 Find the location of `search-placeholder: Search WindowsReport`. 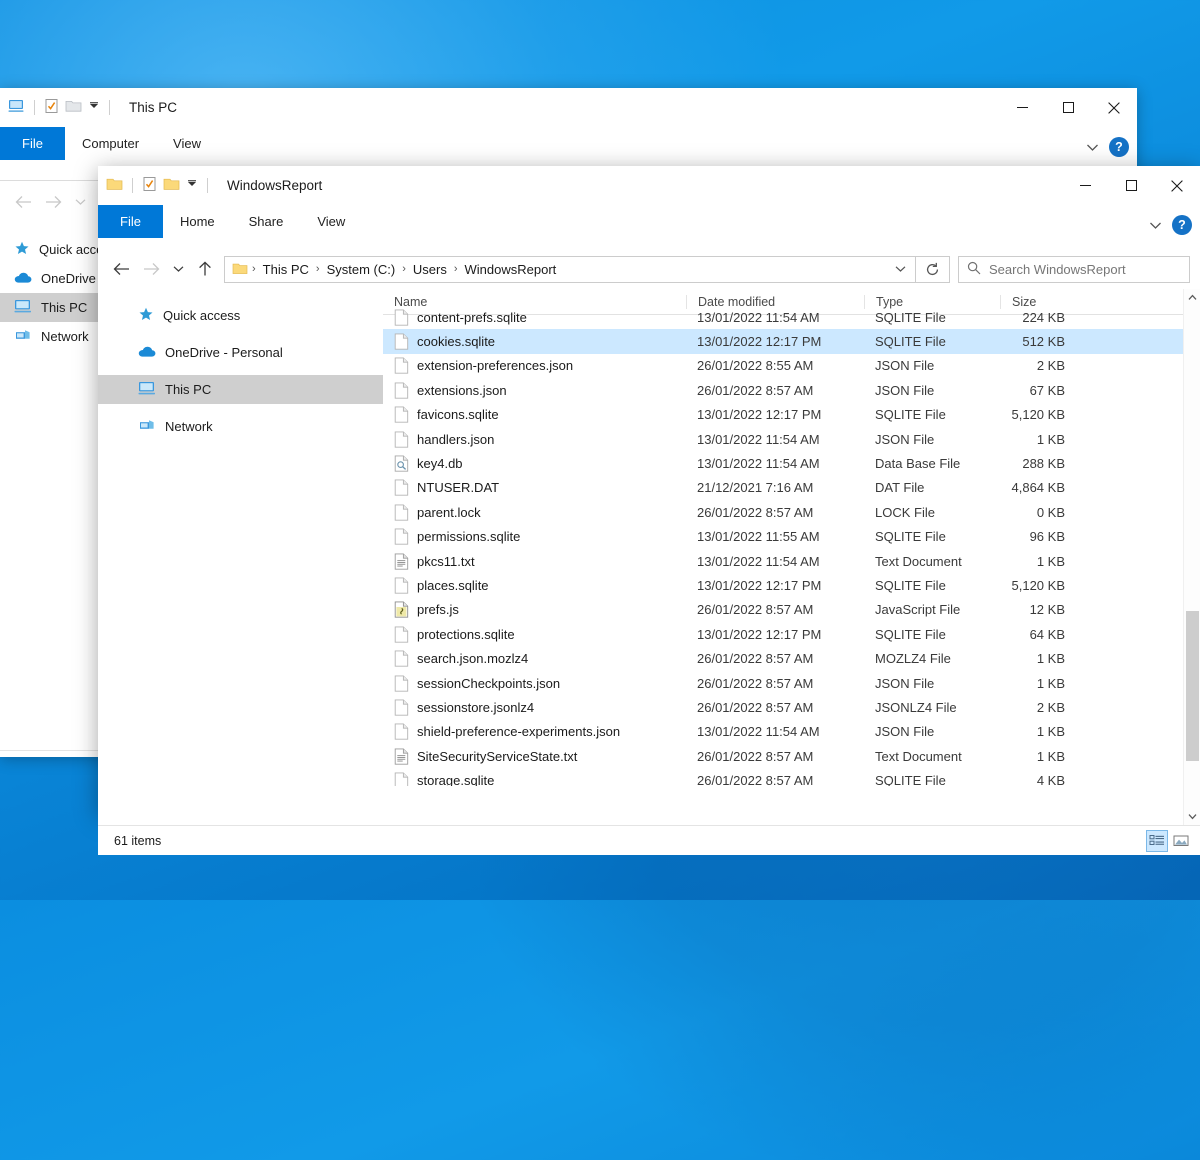

search-placeholder: Search WindowsReport is located at coordinates (1057, 269).